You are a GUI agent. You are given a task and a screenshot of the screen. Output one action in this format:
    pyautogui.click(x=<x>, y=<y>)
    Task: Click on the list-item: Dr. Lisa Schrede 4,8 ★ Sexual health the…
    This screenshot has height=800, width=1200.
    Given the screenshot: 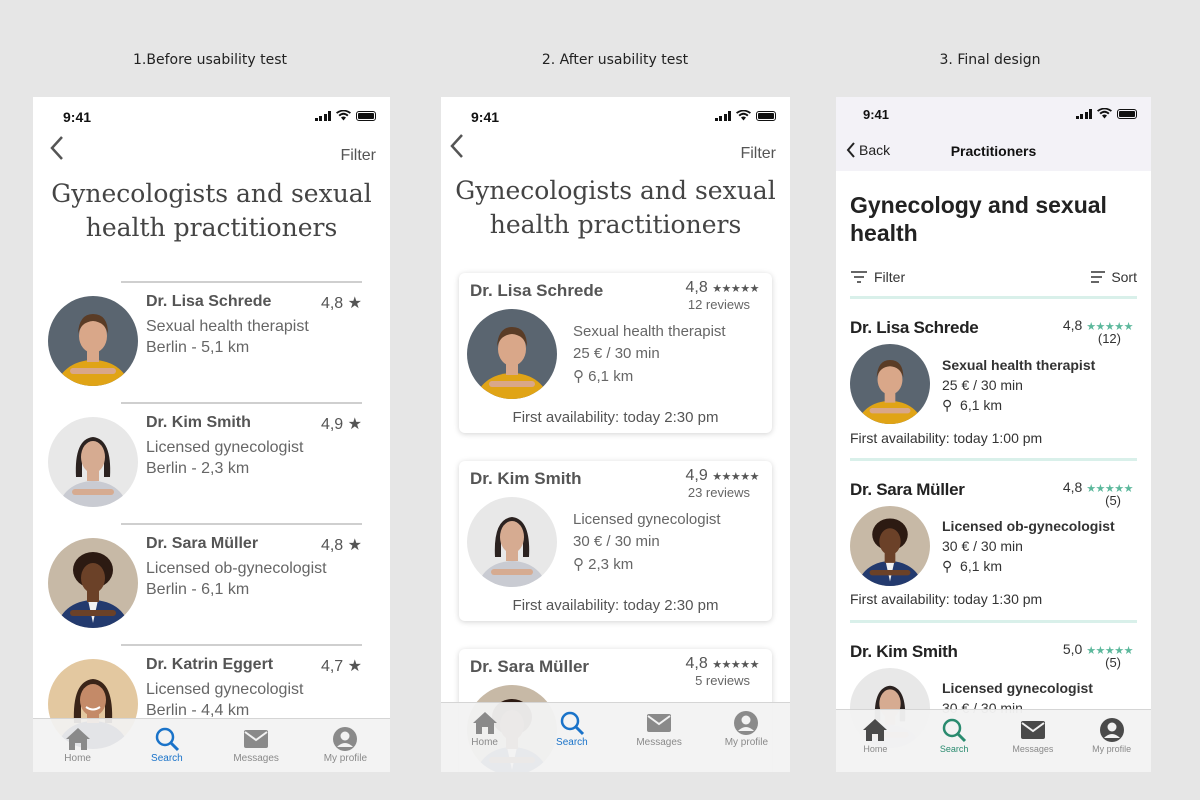 What is the action you would take?
    pyautogui.click(x=211, y=341)
    